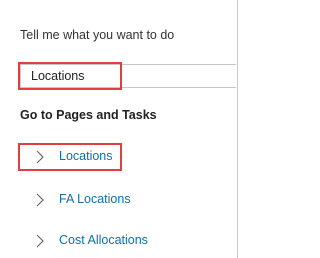 Image resolution: width=320 pixels, height=258 pixels. Describe the element at coordinates (88, 115) in the screenshot. I see `section-heading: Go to Pages and Tasks` at that location.